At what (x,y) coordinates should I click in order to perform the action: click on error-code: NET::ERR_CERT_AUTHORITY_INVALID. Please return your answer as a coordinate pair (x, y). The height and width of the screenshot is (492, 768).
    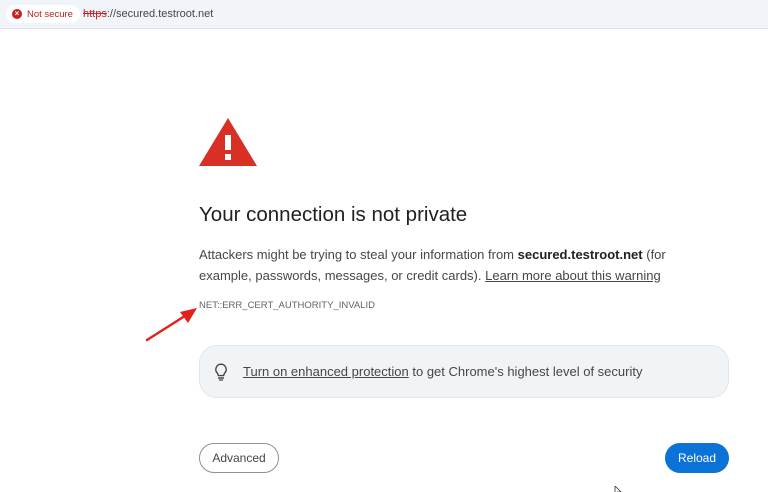
    Looking at the image, I should click on (287, 305).